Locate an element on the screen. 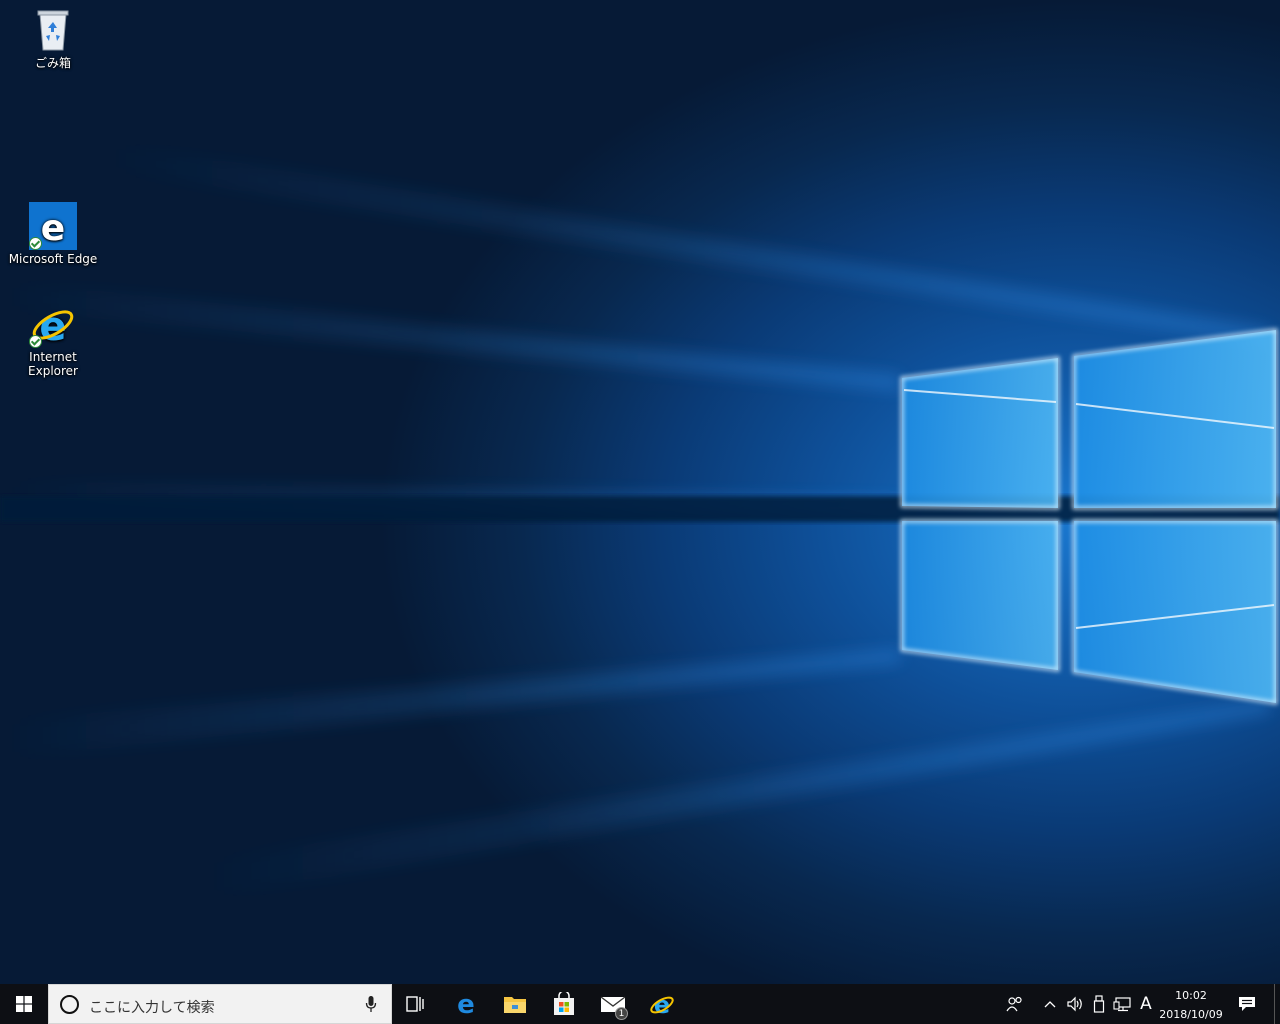 This screenshot has width=1280, height=1024. action-center-button is located at coordinates (1247, 1004).